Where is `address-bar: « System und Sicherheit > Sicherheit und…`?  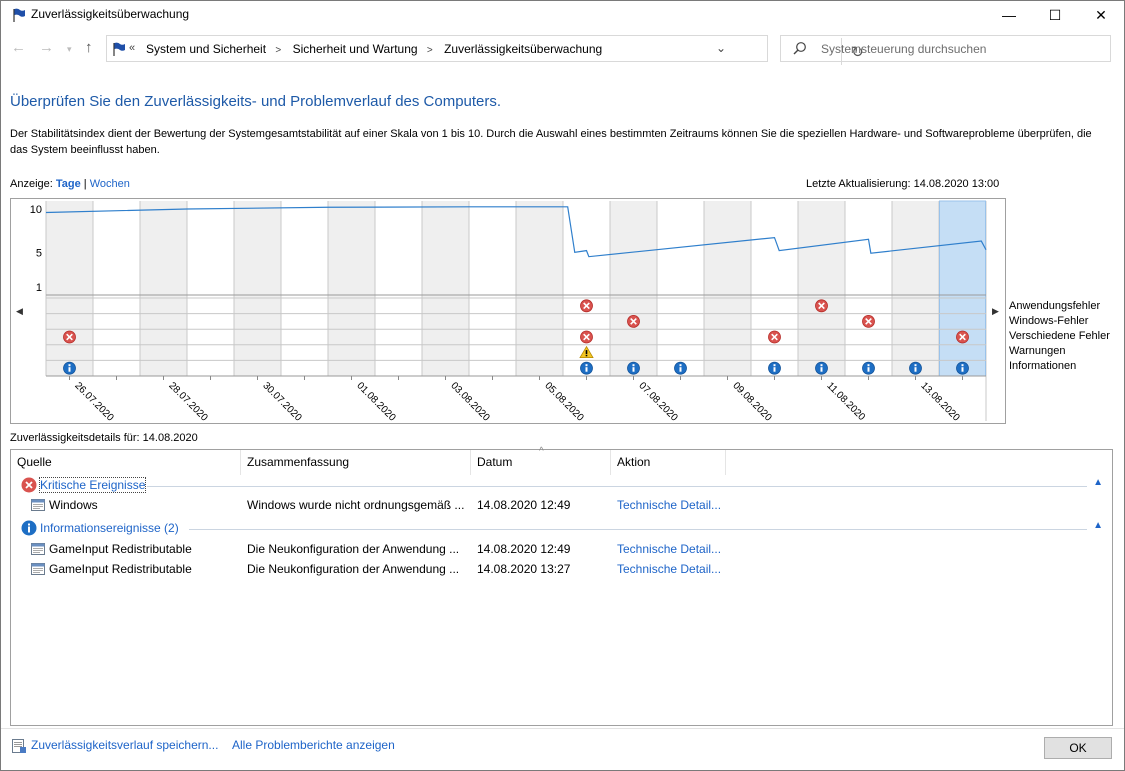
address-bar: « System und Sicherheit > Sicherheit und… is located at coordinates (485, 50).